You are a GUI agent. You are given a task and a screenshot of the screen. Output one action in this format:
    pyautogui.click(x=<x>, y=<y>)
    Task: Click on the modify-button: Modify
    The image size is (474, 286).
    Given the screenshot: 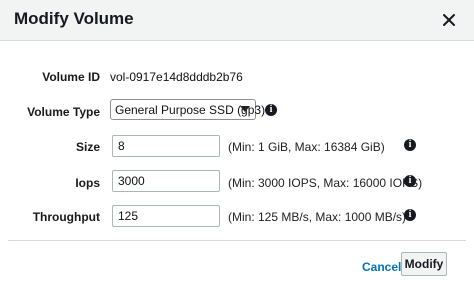 What is the action you would take?
    pyautogui.click(x=424, y=264)
    